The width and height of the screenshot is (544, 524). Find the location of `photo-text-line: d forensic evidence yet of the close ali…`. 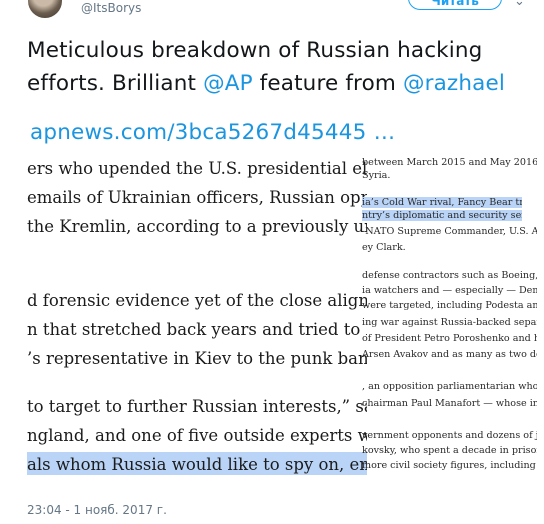

photo-text-line: d forensic evidence yet of the close ali… is located at coordinates (197, 300).